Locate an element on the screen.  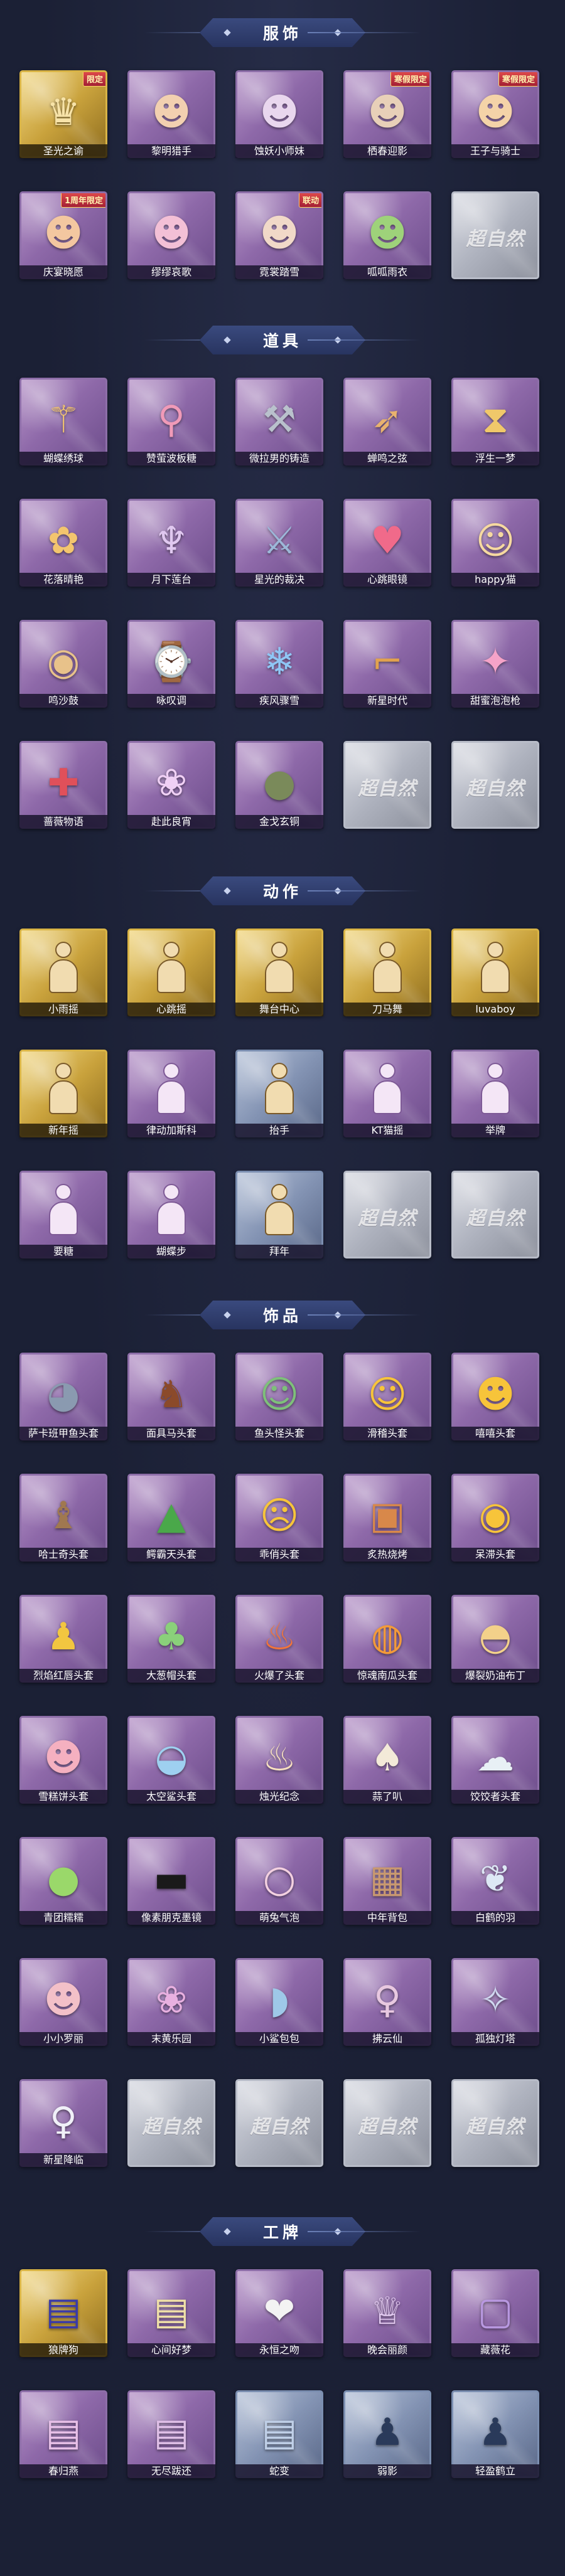
collection-item: ☻ 联动 霓裳踏雪 is located at coordinates (279, 235).